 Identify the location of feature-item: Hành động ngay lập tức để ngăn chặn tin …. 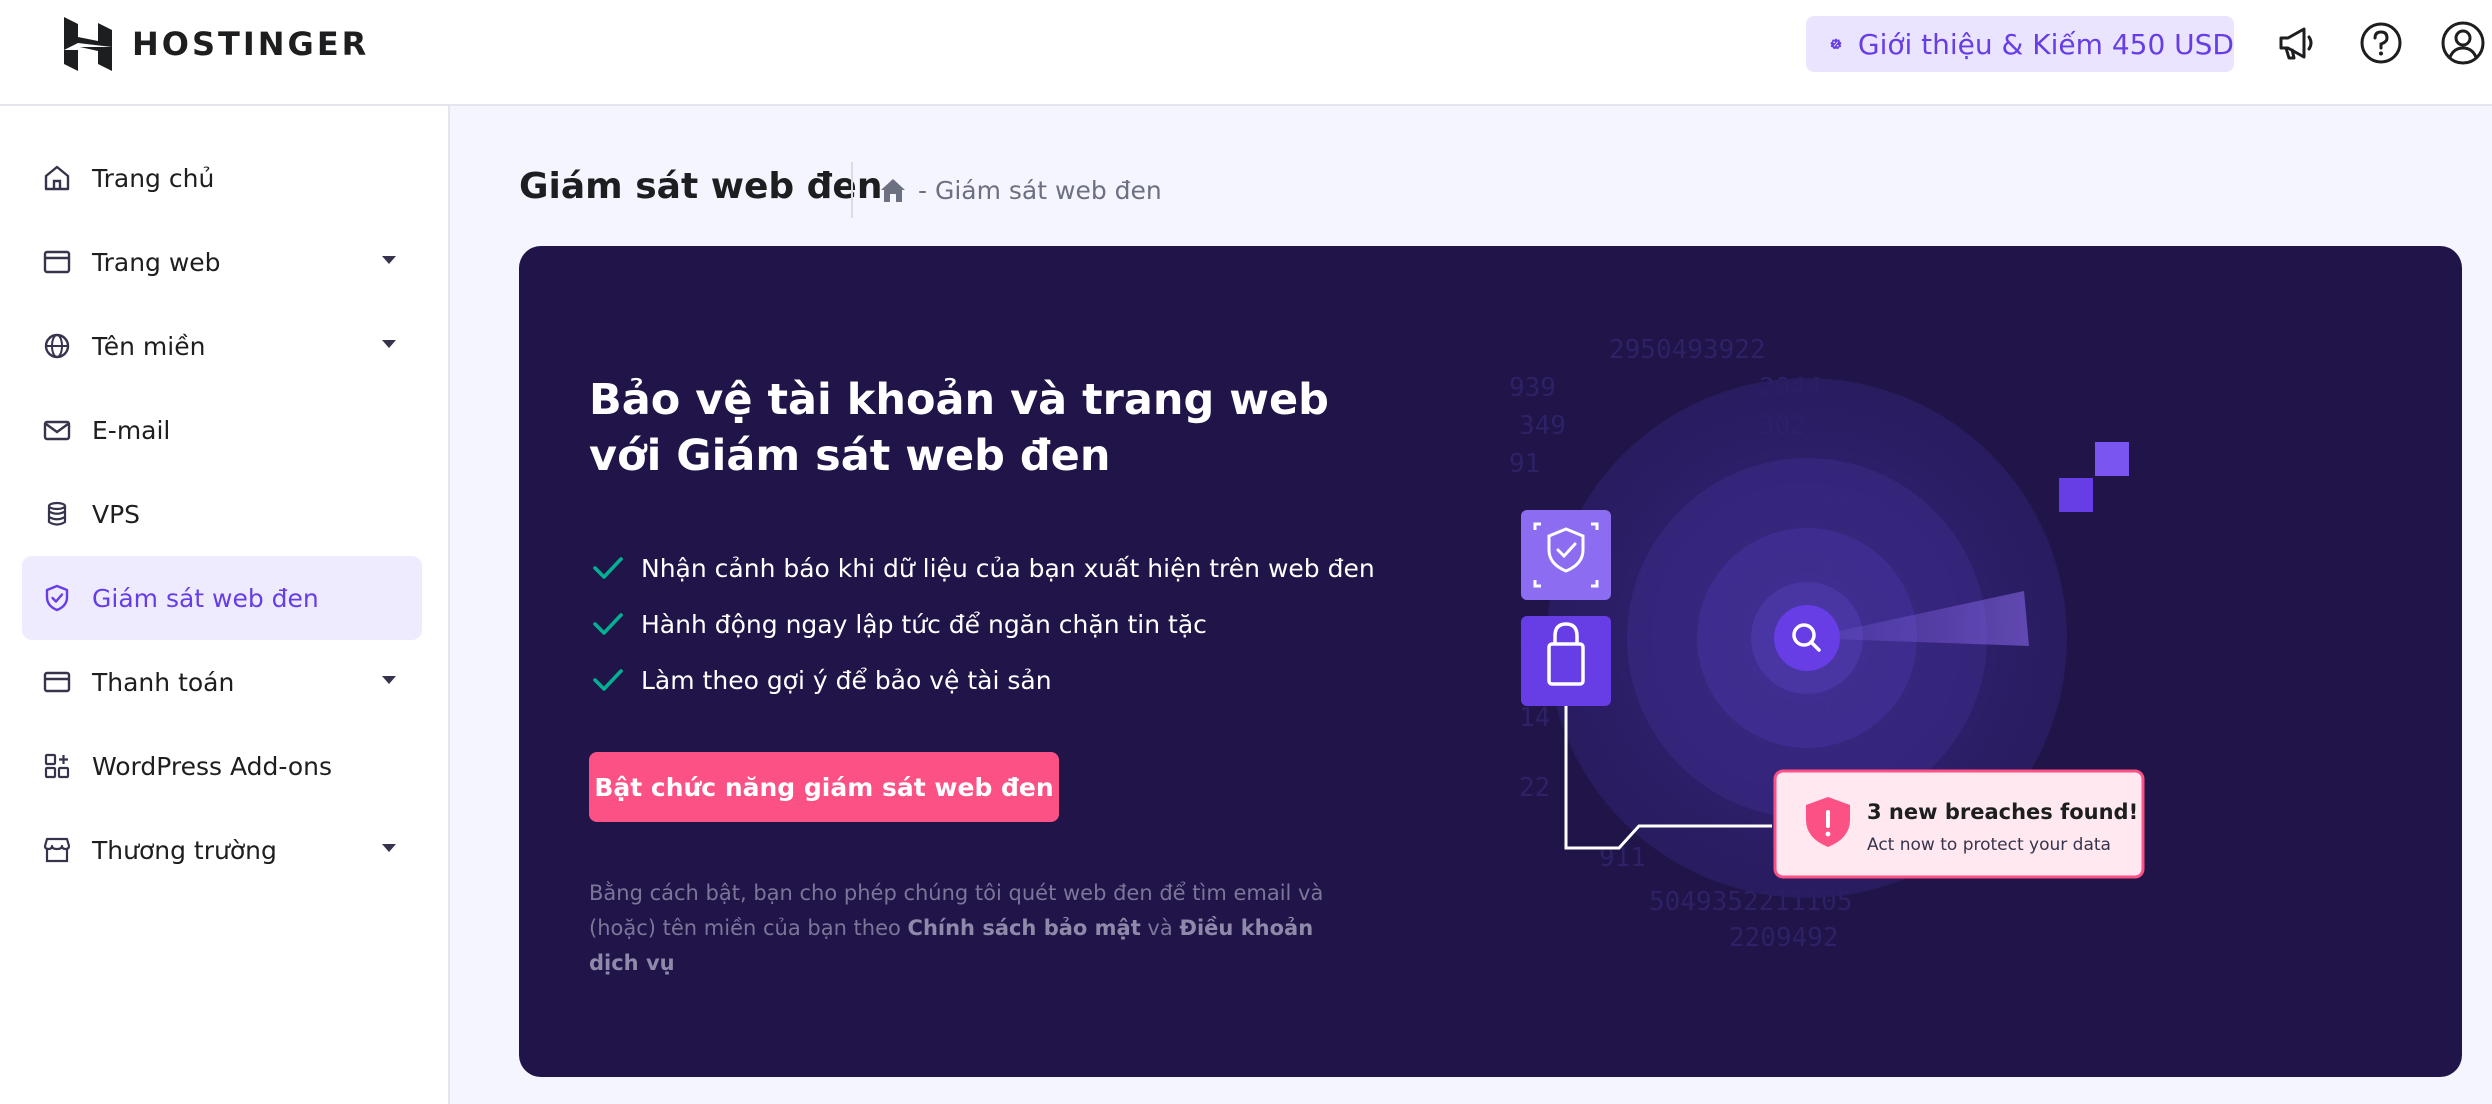
(983, 624).